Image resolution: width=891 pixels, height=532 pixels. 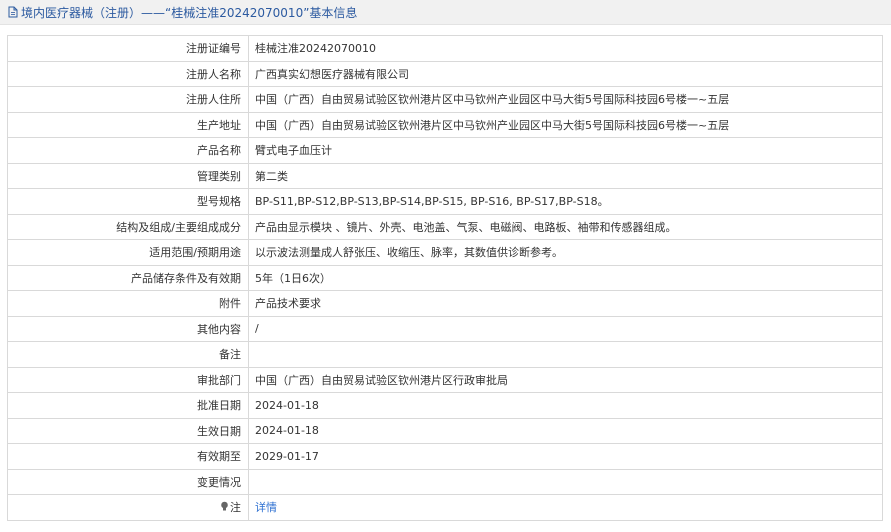 I want to click on lightbulb-icon, so click(x=224, y=506).